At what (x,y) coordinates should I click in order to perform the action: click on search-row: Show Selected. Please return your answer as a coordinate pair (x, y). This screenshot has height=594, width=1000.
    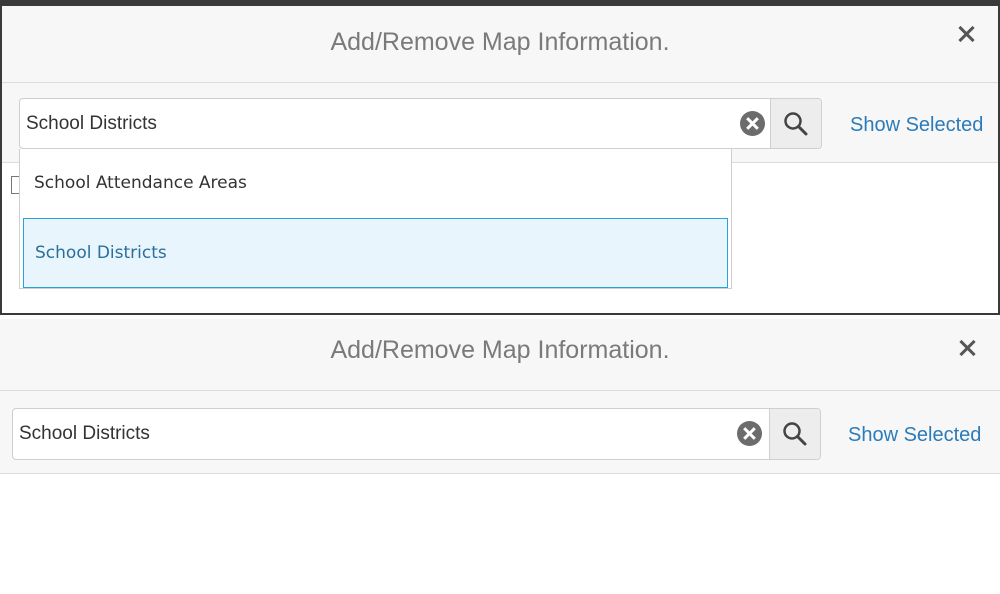
    Looking at the image, I should click on (500, 432).